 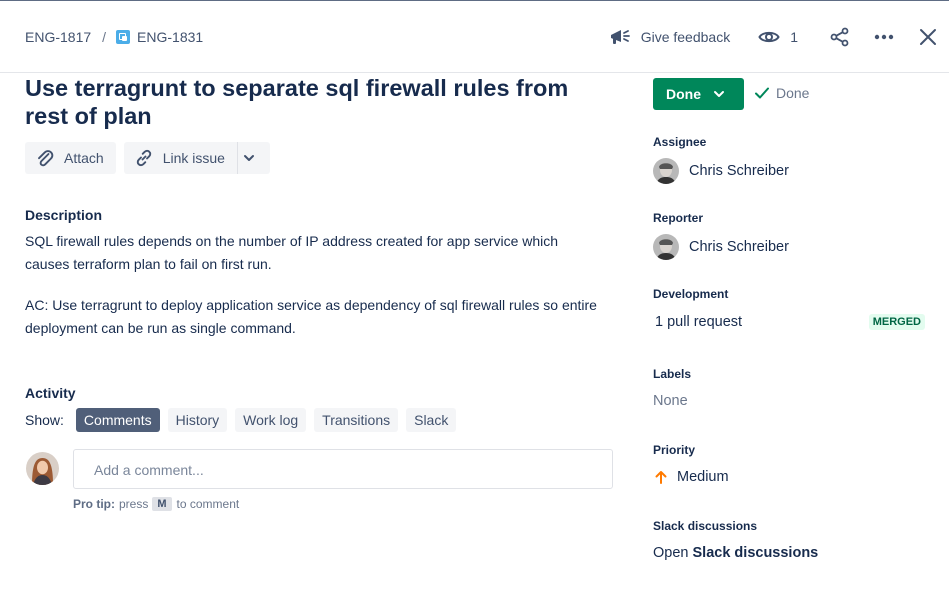 I want to click on header-actions: Give feedback 1, so click(x=779, y=37).